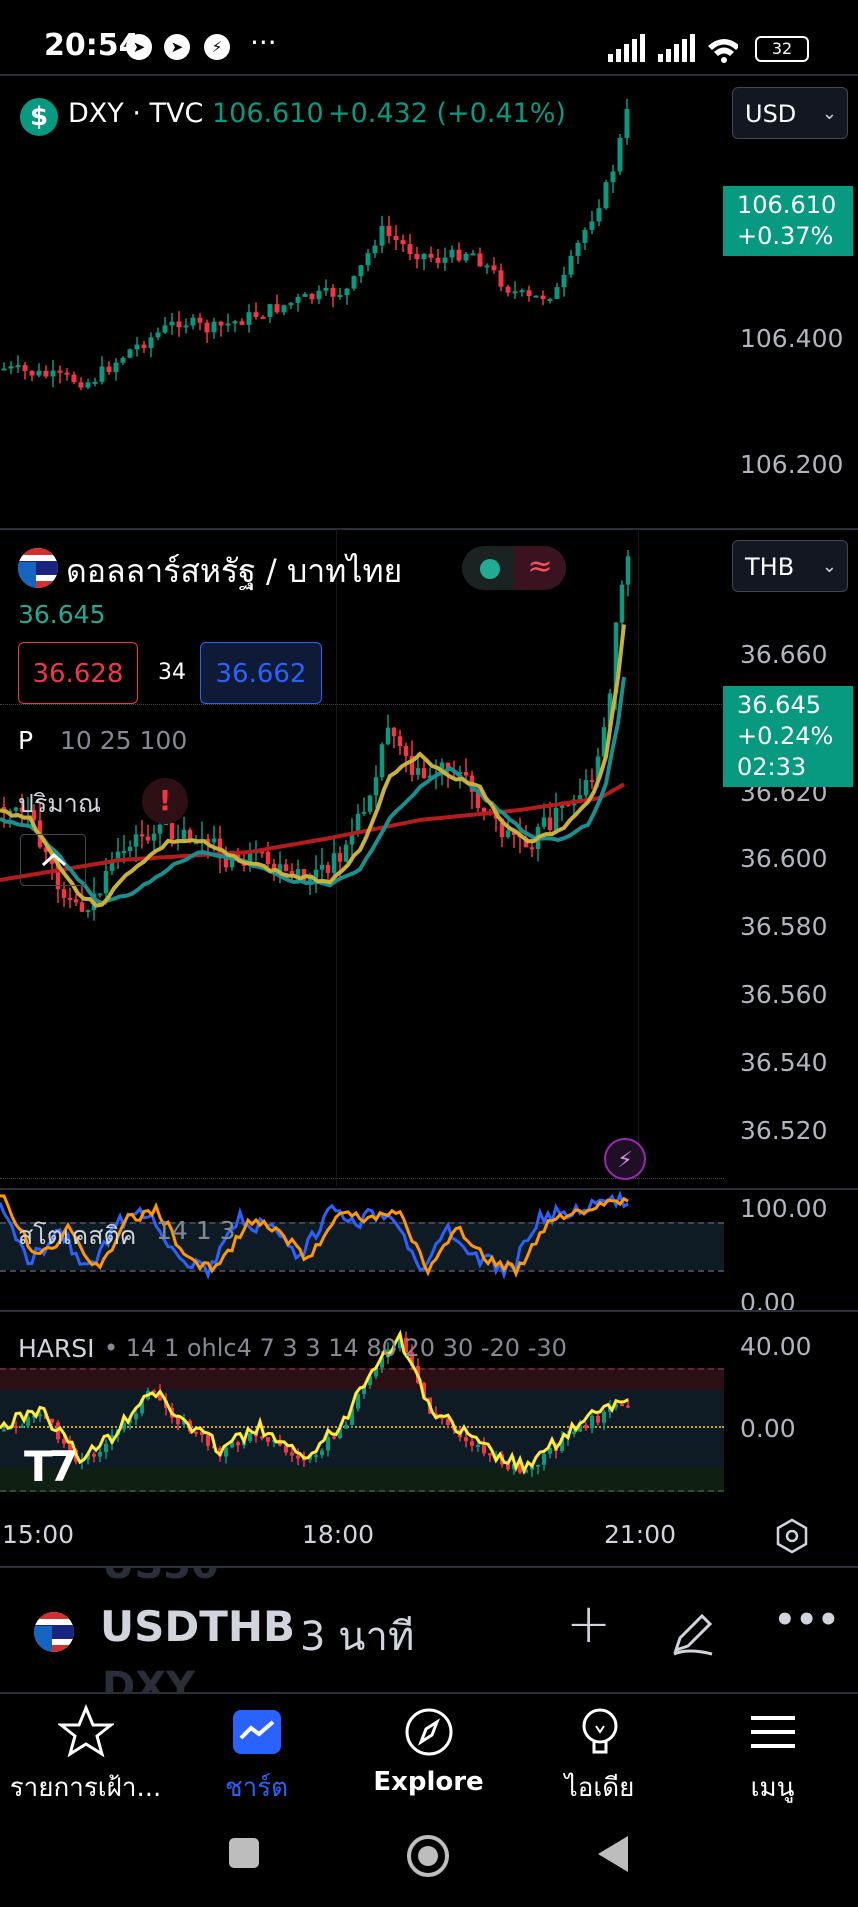  I want to click on main-currency-select: THB ⌄, so click(790, 566).